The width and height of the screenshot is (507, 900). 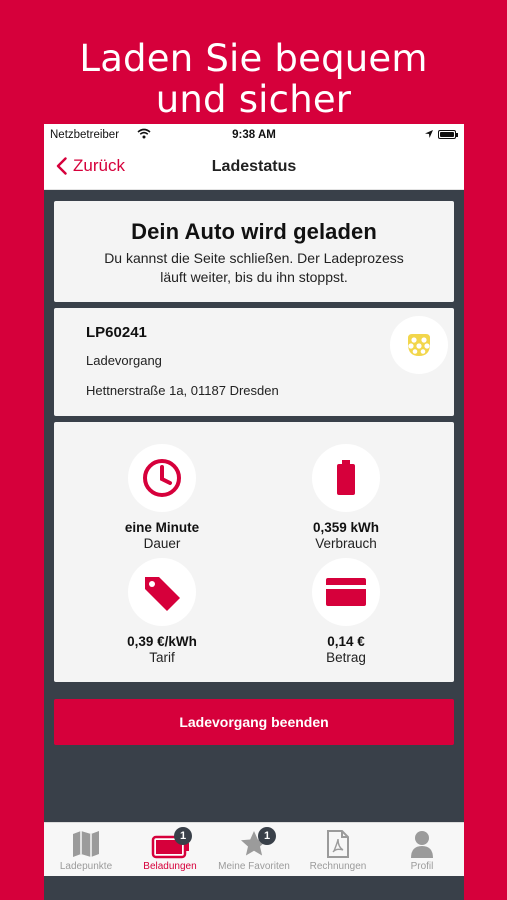 I want to click on battery-icon, so click(x=346, y=478).